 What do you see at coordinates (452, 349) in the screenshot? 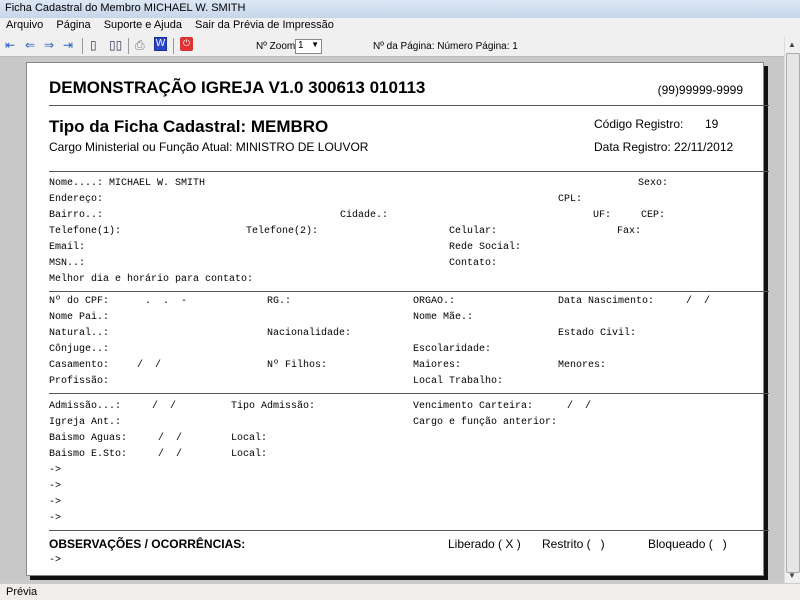
I see `field-escolaridade: Escolaridade:` at bounding box center [452, 349].